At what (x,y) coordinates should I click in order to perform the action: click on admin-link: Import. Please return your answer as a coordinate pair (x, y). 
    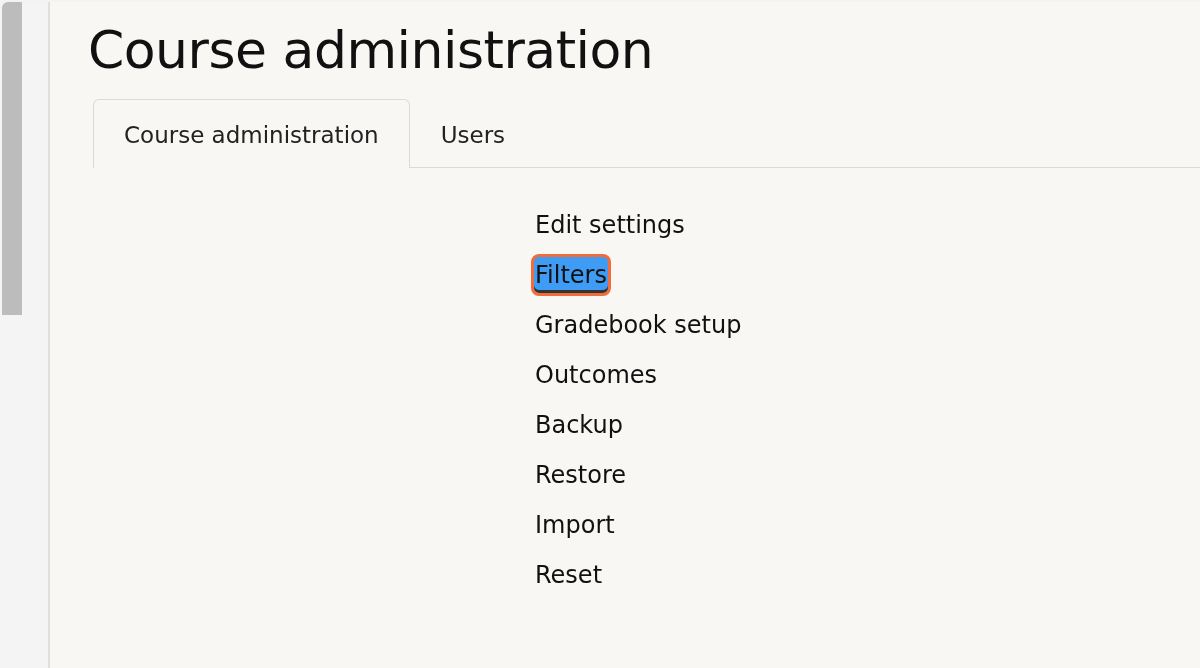
    Looking at the image, I should click on (575, 525).